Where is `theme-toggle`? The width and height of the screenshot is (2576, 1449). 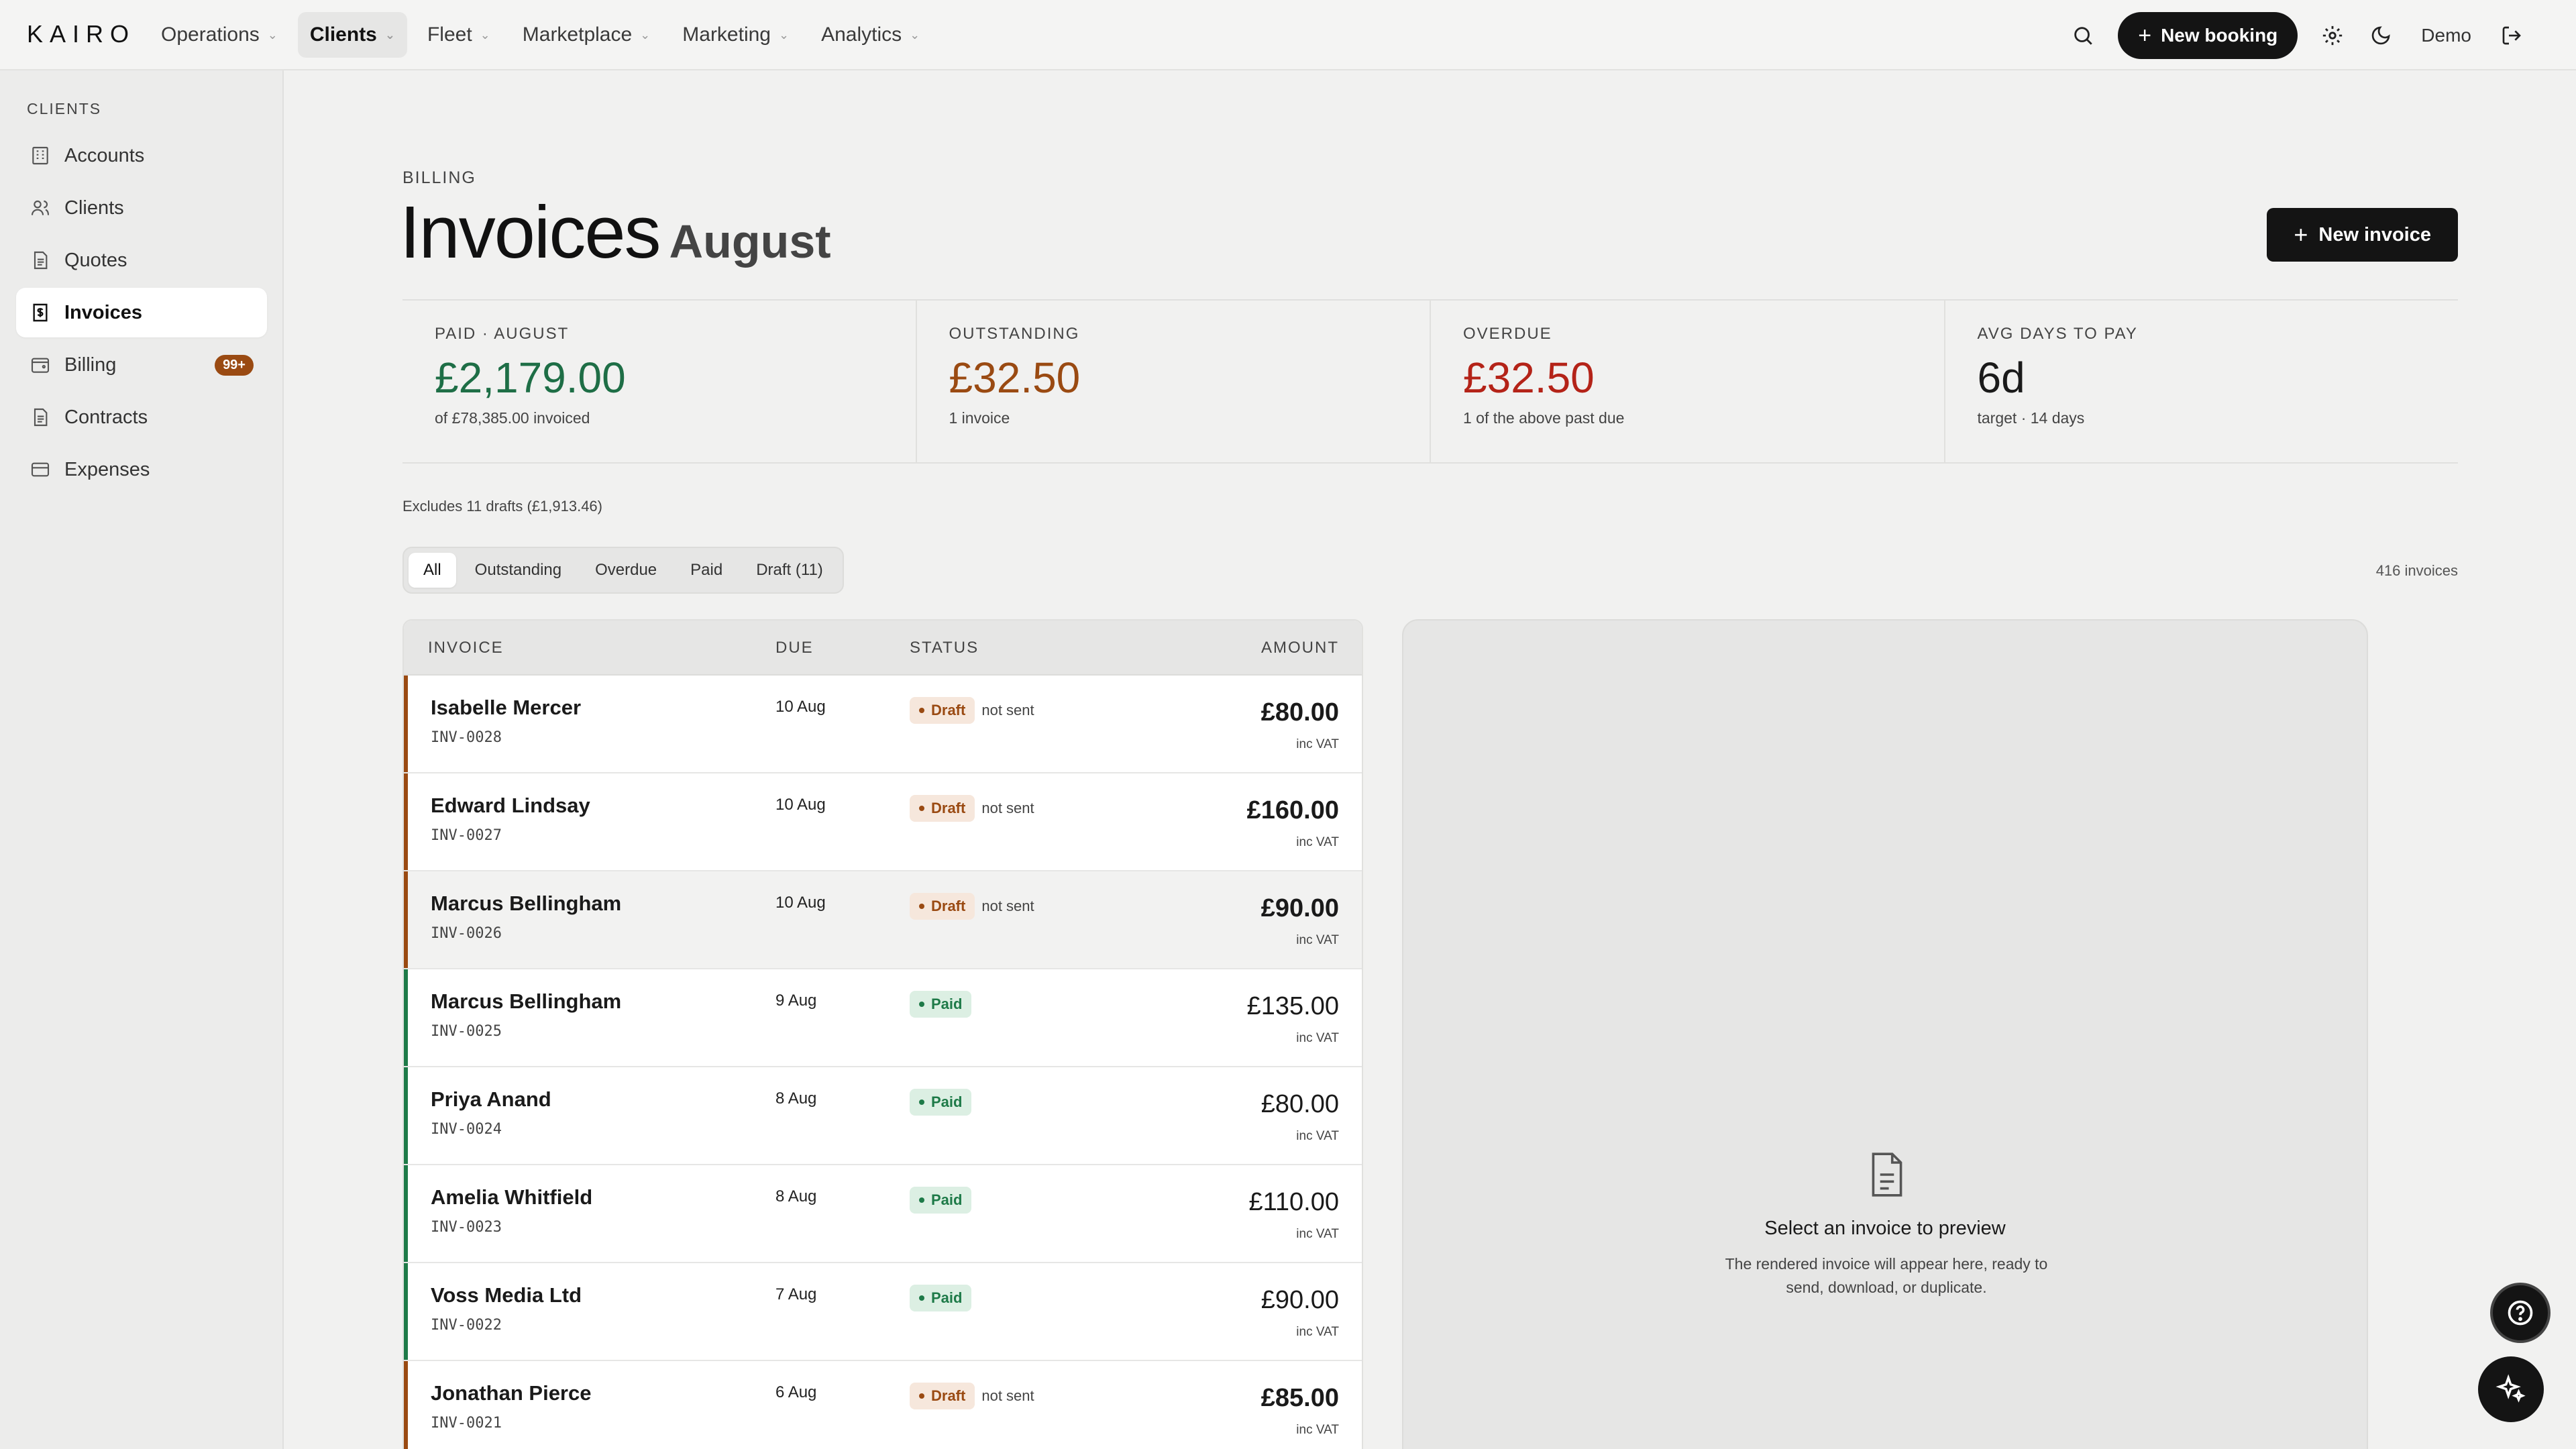
theme-toggle is located at coordinates (2381, 35).